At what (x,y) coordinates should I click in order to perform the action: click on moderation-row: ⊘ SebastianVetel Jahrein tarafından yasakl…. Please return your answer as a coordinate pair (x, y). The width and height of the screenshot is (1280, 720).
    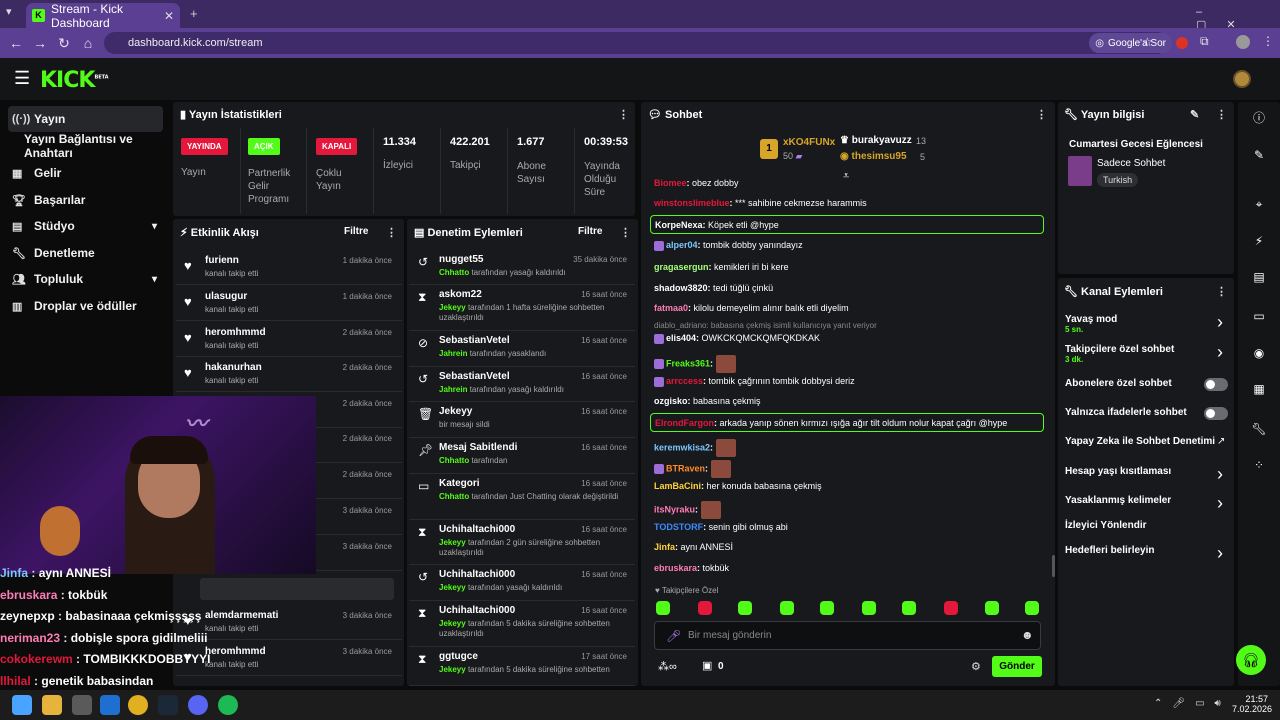
    Looking at the image, I should click on (522, 349).